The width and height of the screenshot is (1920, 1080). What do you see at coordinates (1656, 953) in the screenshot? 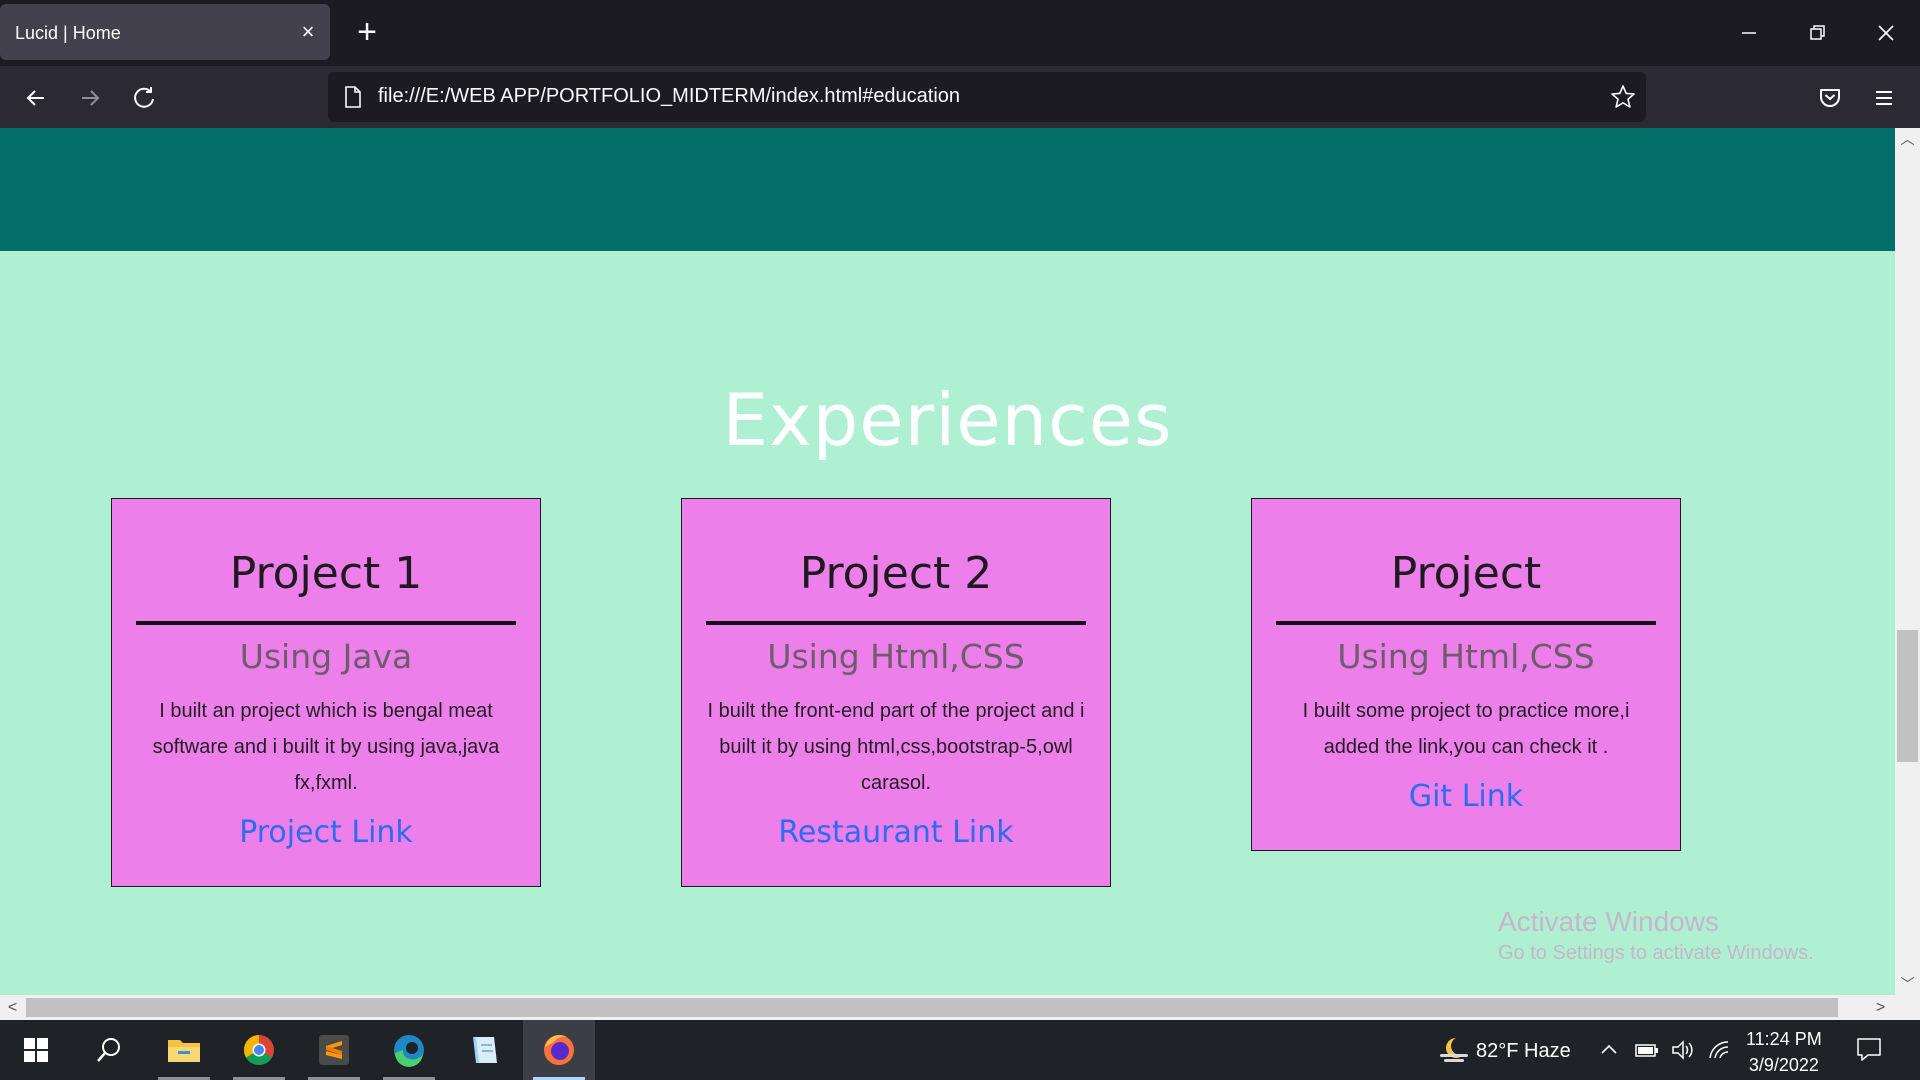
I see `watermark-subtitle: Go to Settings to activate Windows.` at bounding box center [1656, 953].